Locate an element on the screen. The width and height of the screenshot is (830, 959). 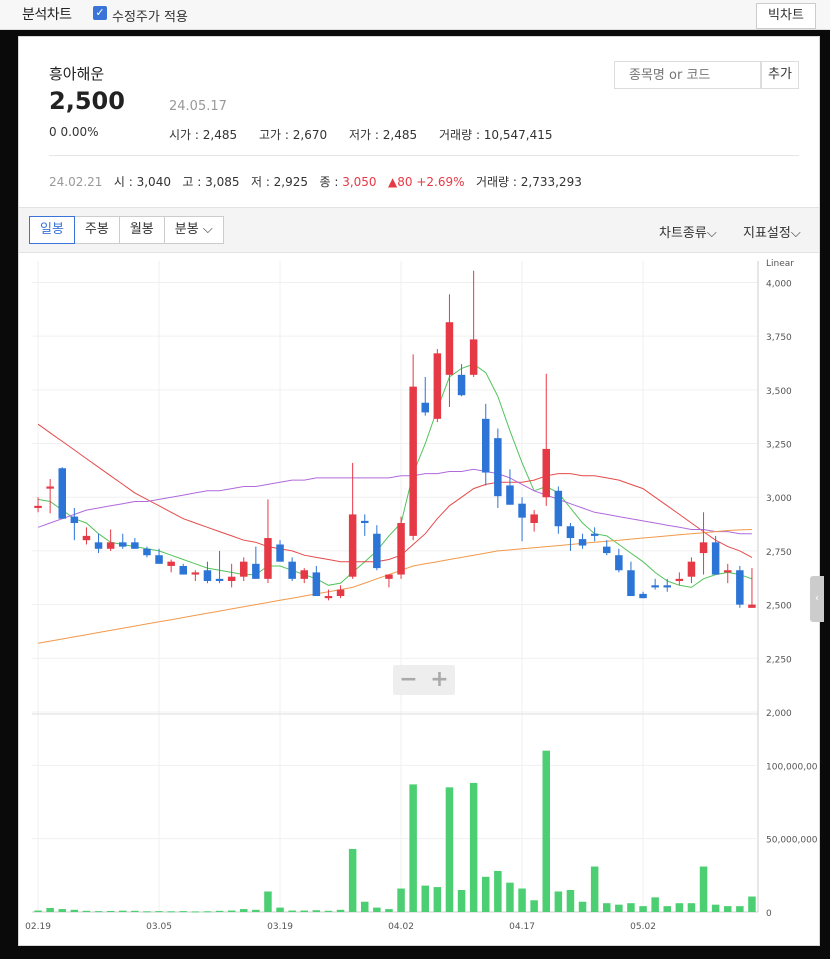
chart-toolbar: 일봉 주봉 월봉 분봉 ⌵ 차트종류⌵ 지표설정⌵ is located at coordinates (419, 230).